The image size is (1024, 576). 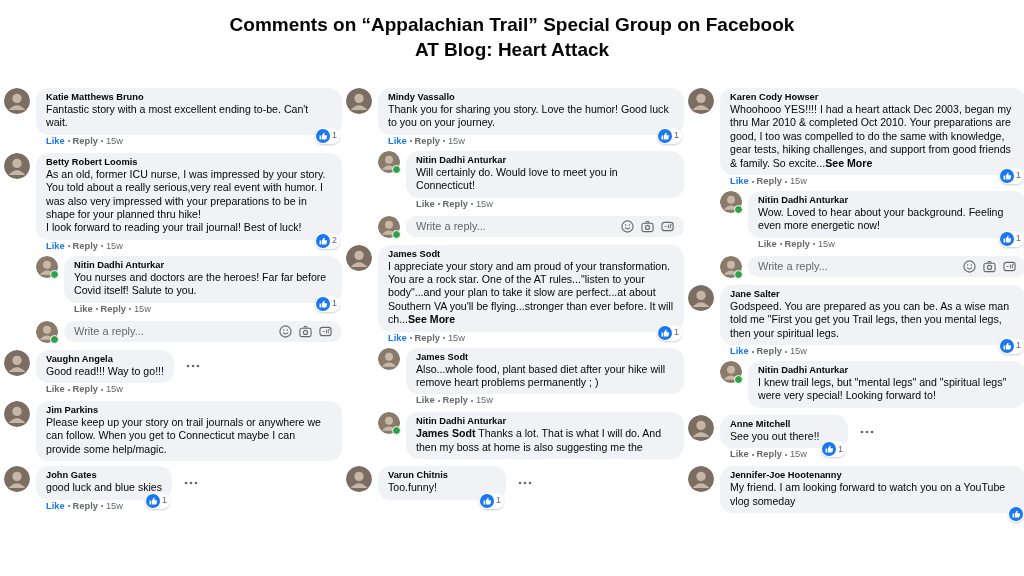 I want to click on commenter-name: Vaughn Angela, so click(x=105, y=358).